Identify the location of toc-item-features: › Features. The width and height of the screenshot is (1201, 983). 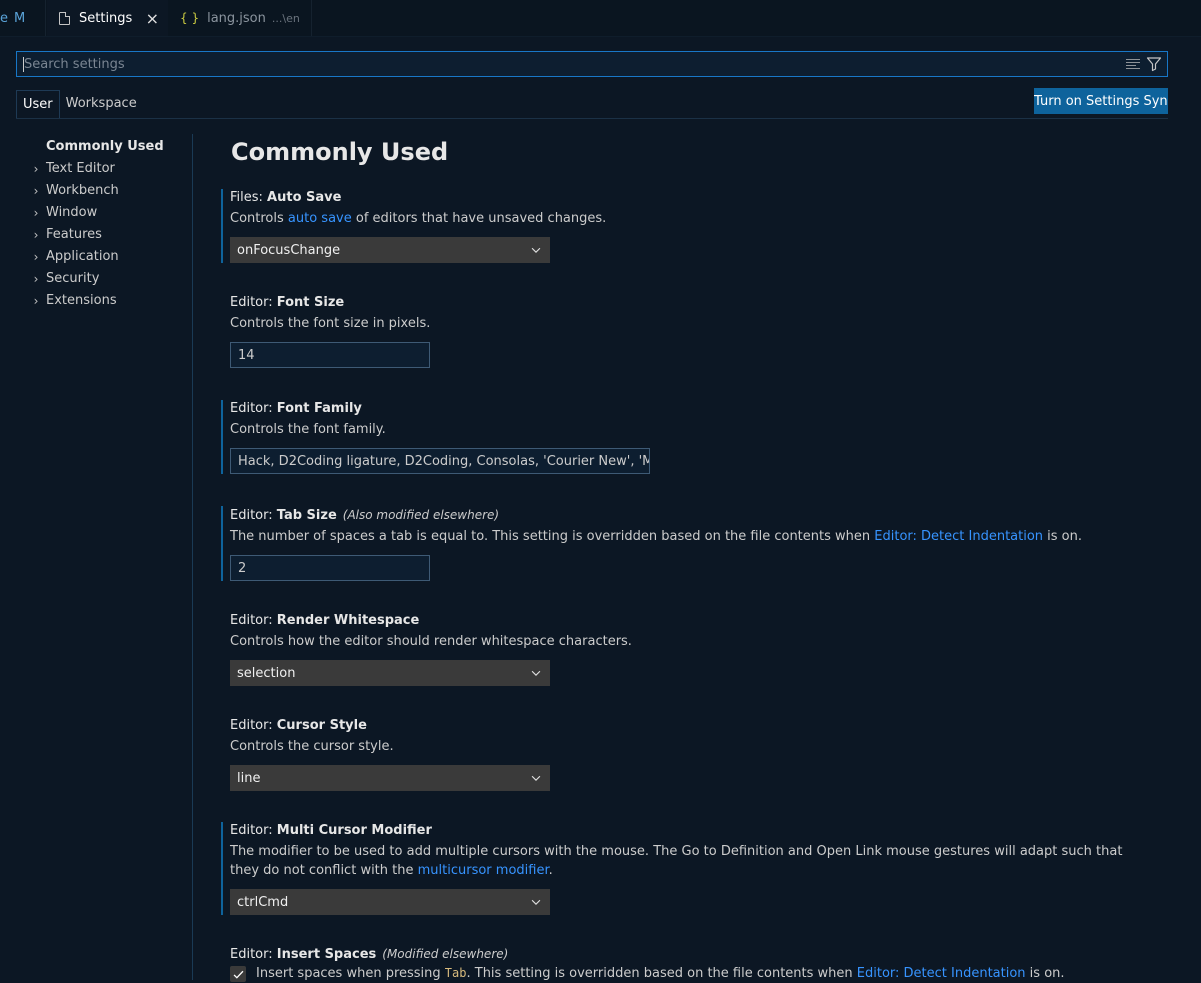
(110, 235).